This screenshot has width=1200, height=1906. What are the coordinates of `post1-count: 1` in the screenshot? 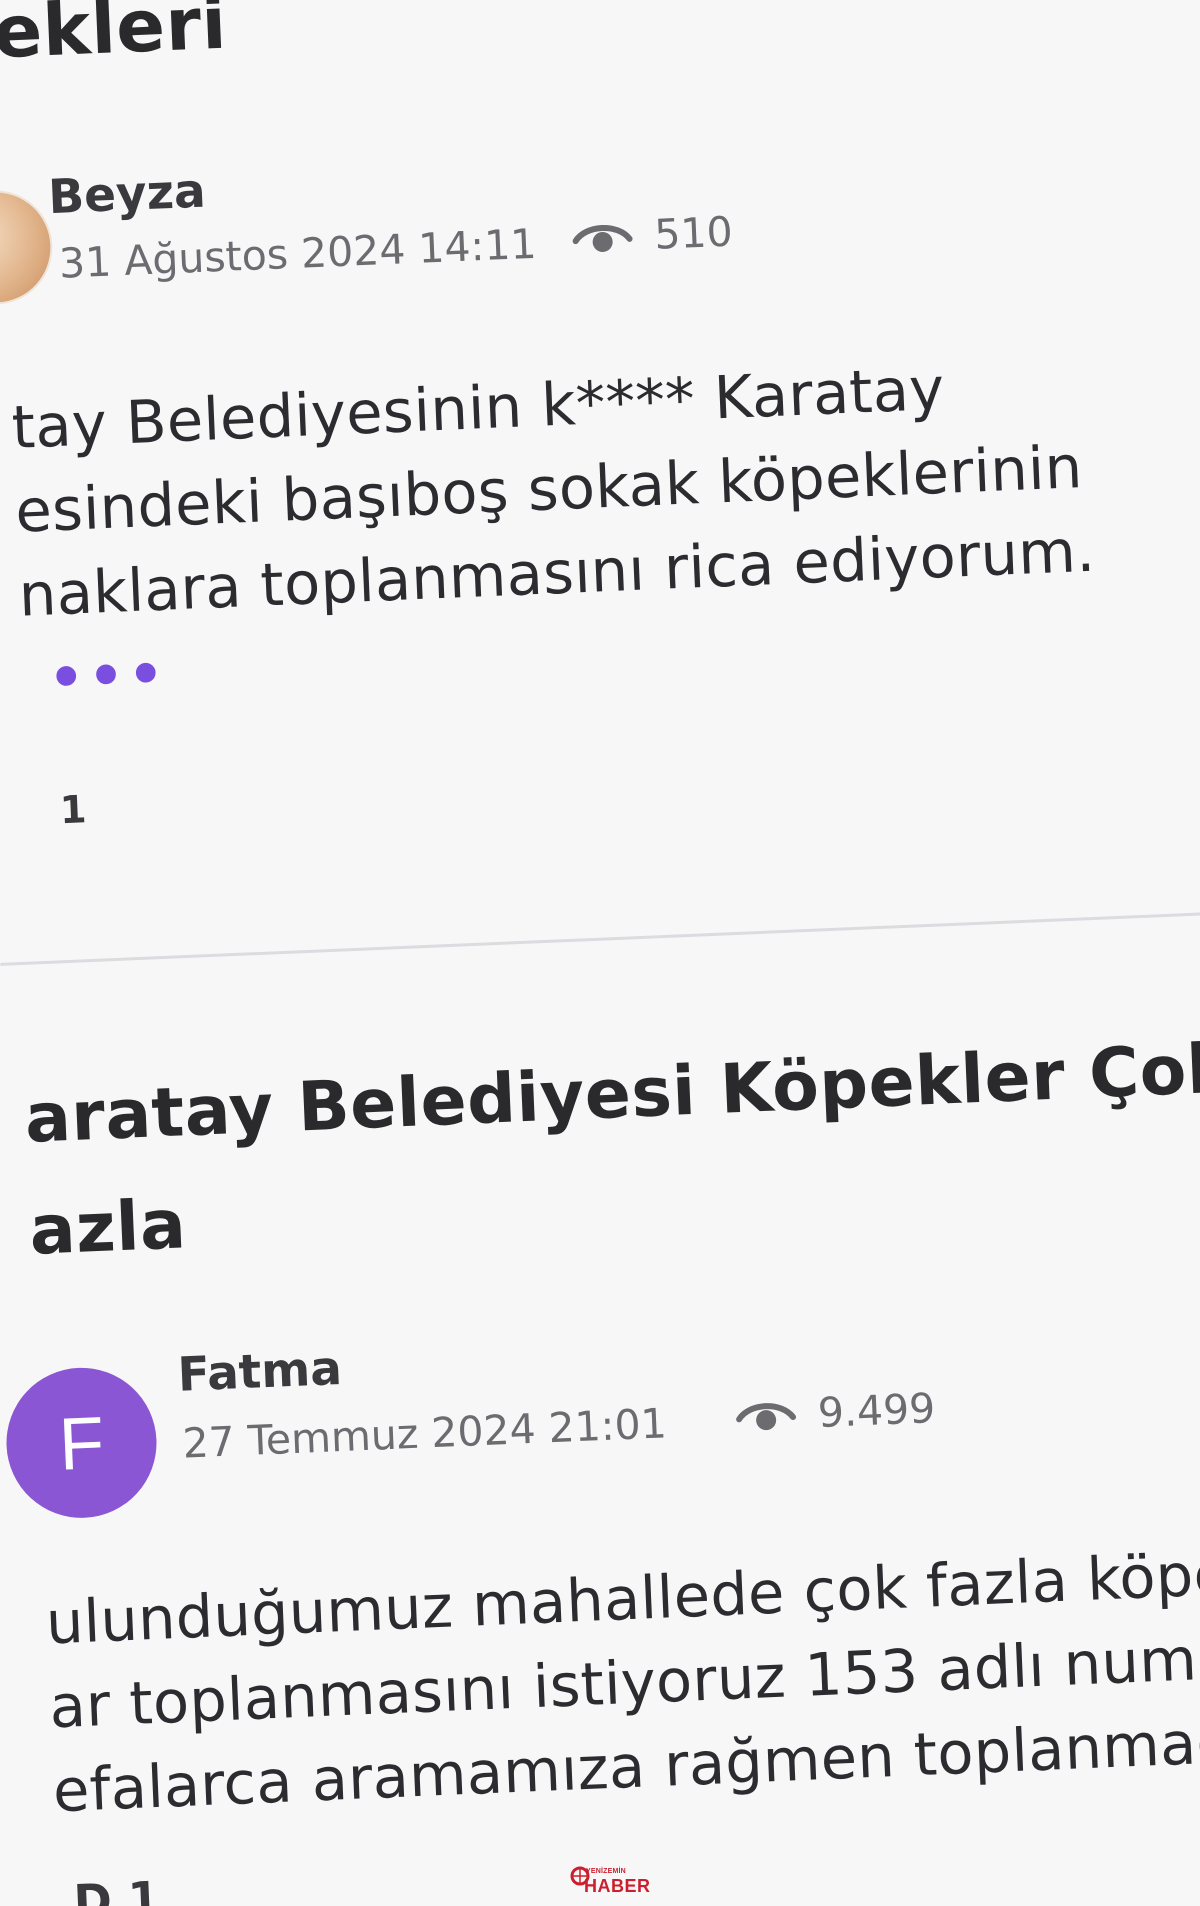 It's located at (73, 809).